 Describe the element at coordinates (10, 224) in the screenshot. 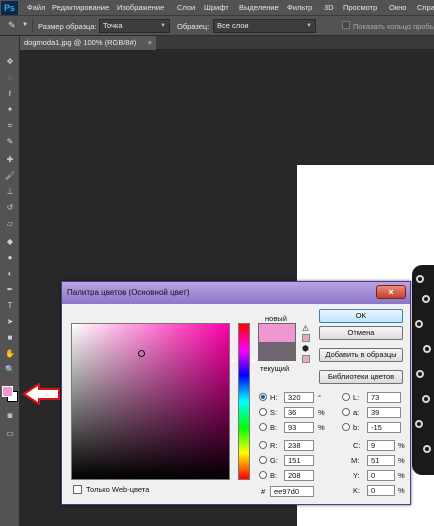

I see `eraser-tool-icon: ▱` at that location.